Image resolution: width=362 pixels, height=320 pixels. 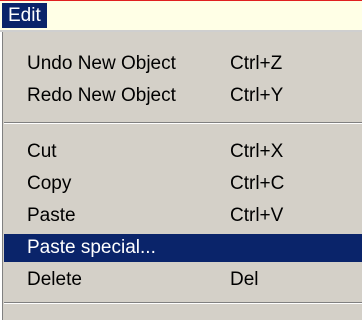 What do you see at coordinates (183, 184) in the screenshot?
I see `menu-item-copy: Copy Ctrl+C` at bounding box center [183, 184].